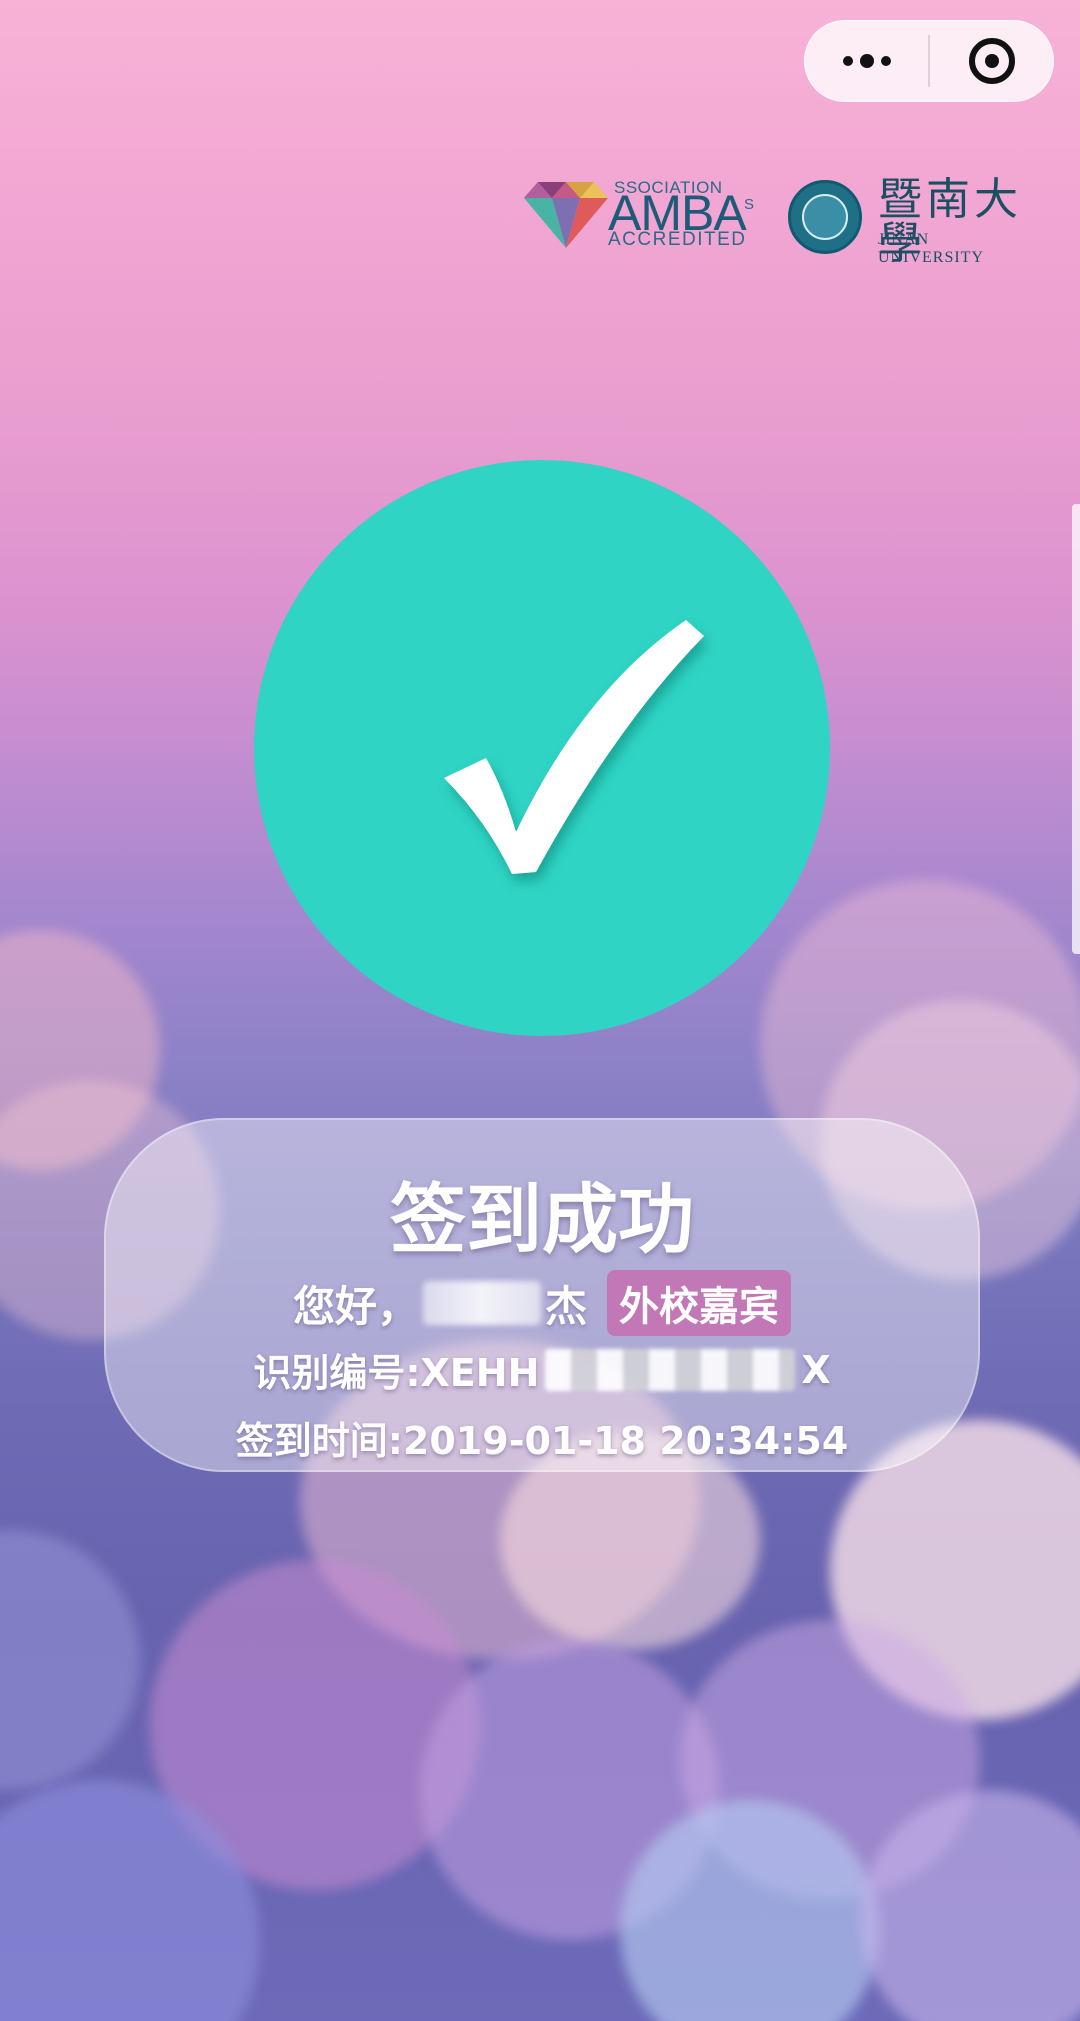  I want to click on guest-badge: 外校嘉宾, so click(699, 1303).